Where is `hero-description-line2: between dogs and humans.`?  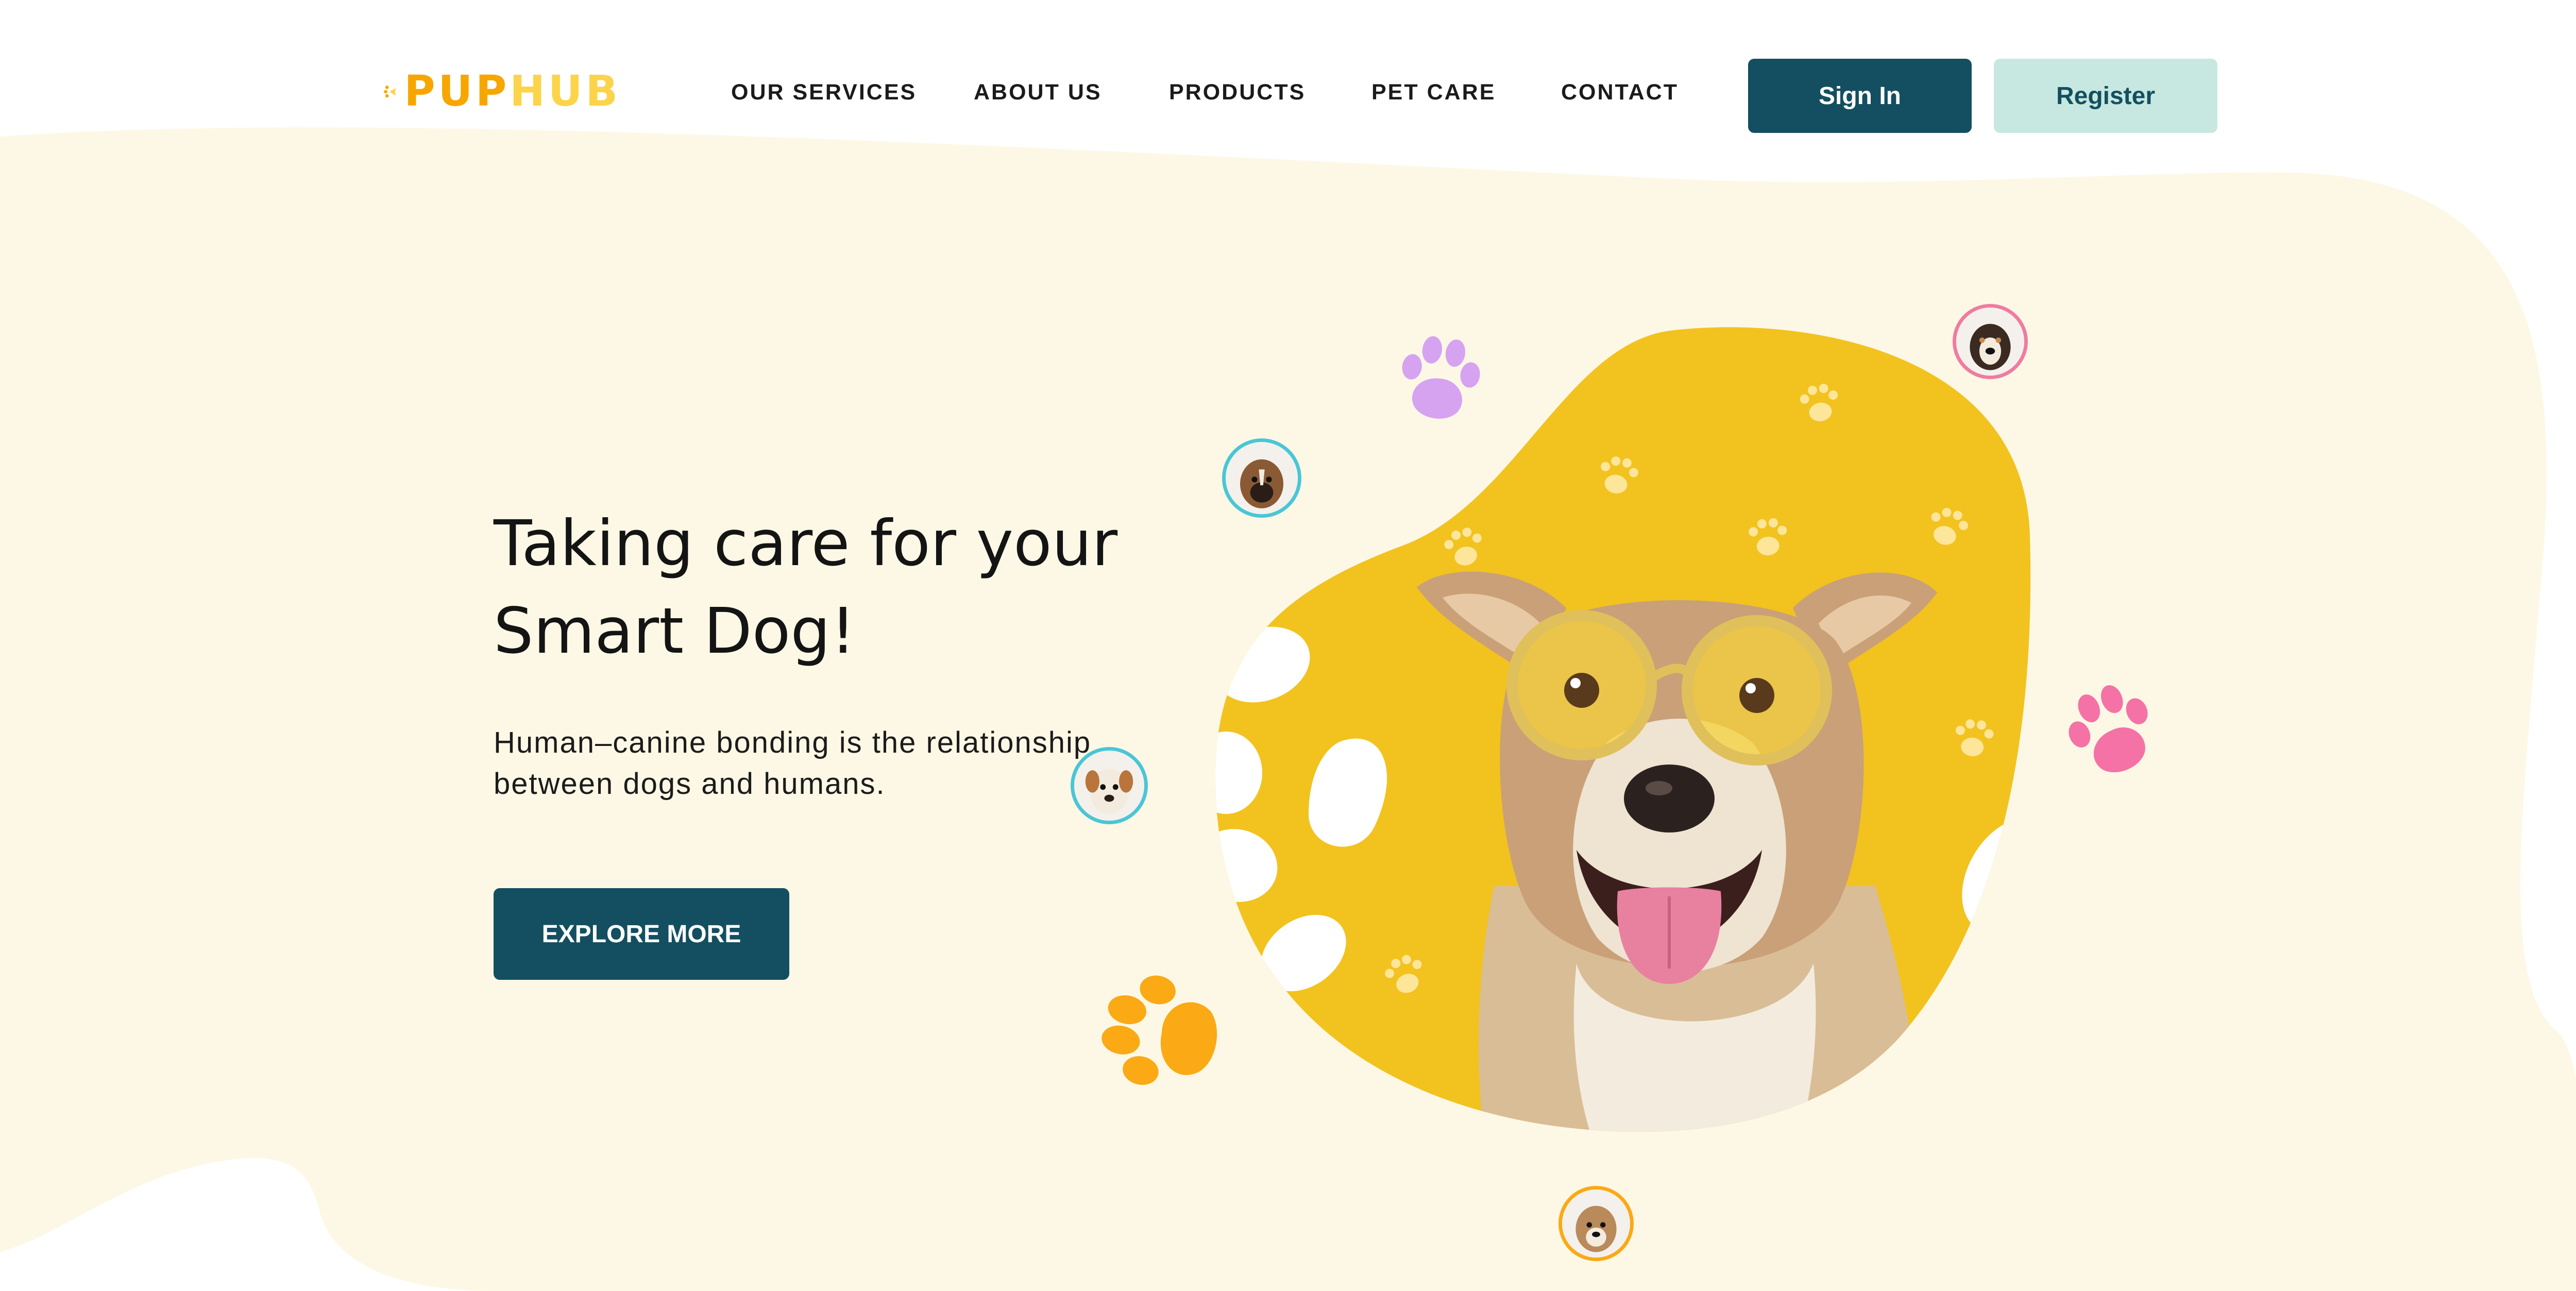 hero-description-line2: between dogs and humans. is located at coordinates (690, 784).